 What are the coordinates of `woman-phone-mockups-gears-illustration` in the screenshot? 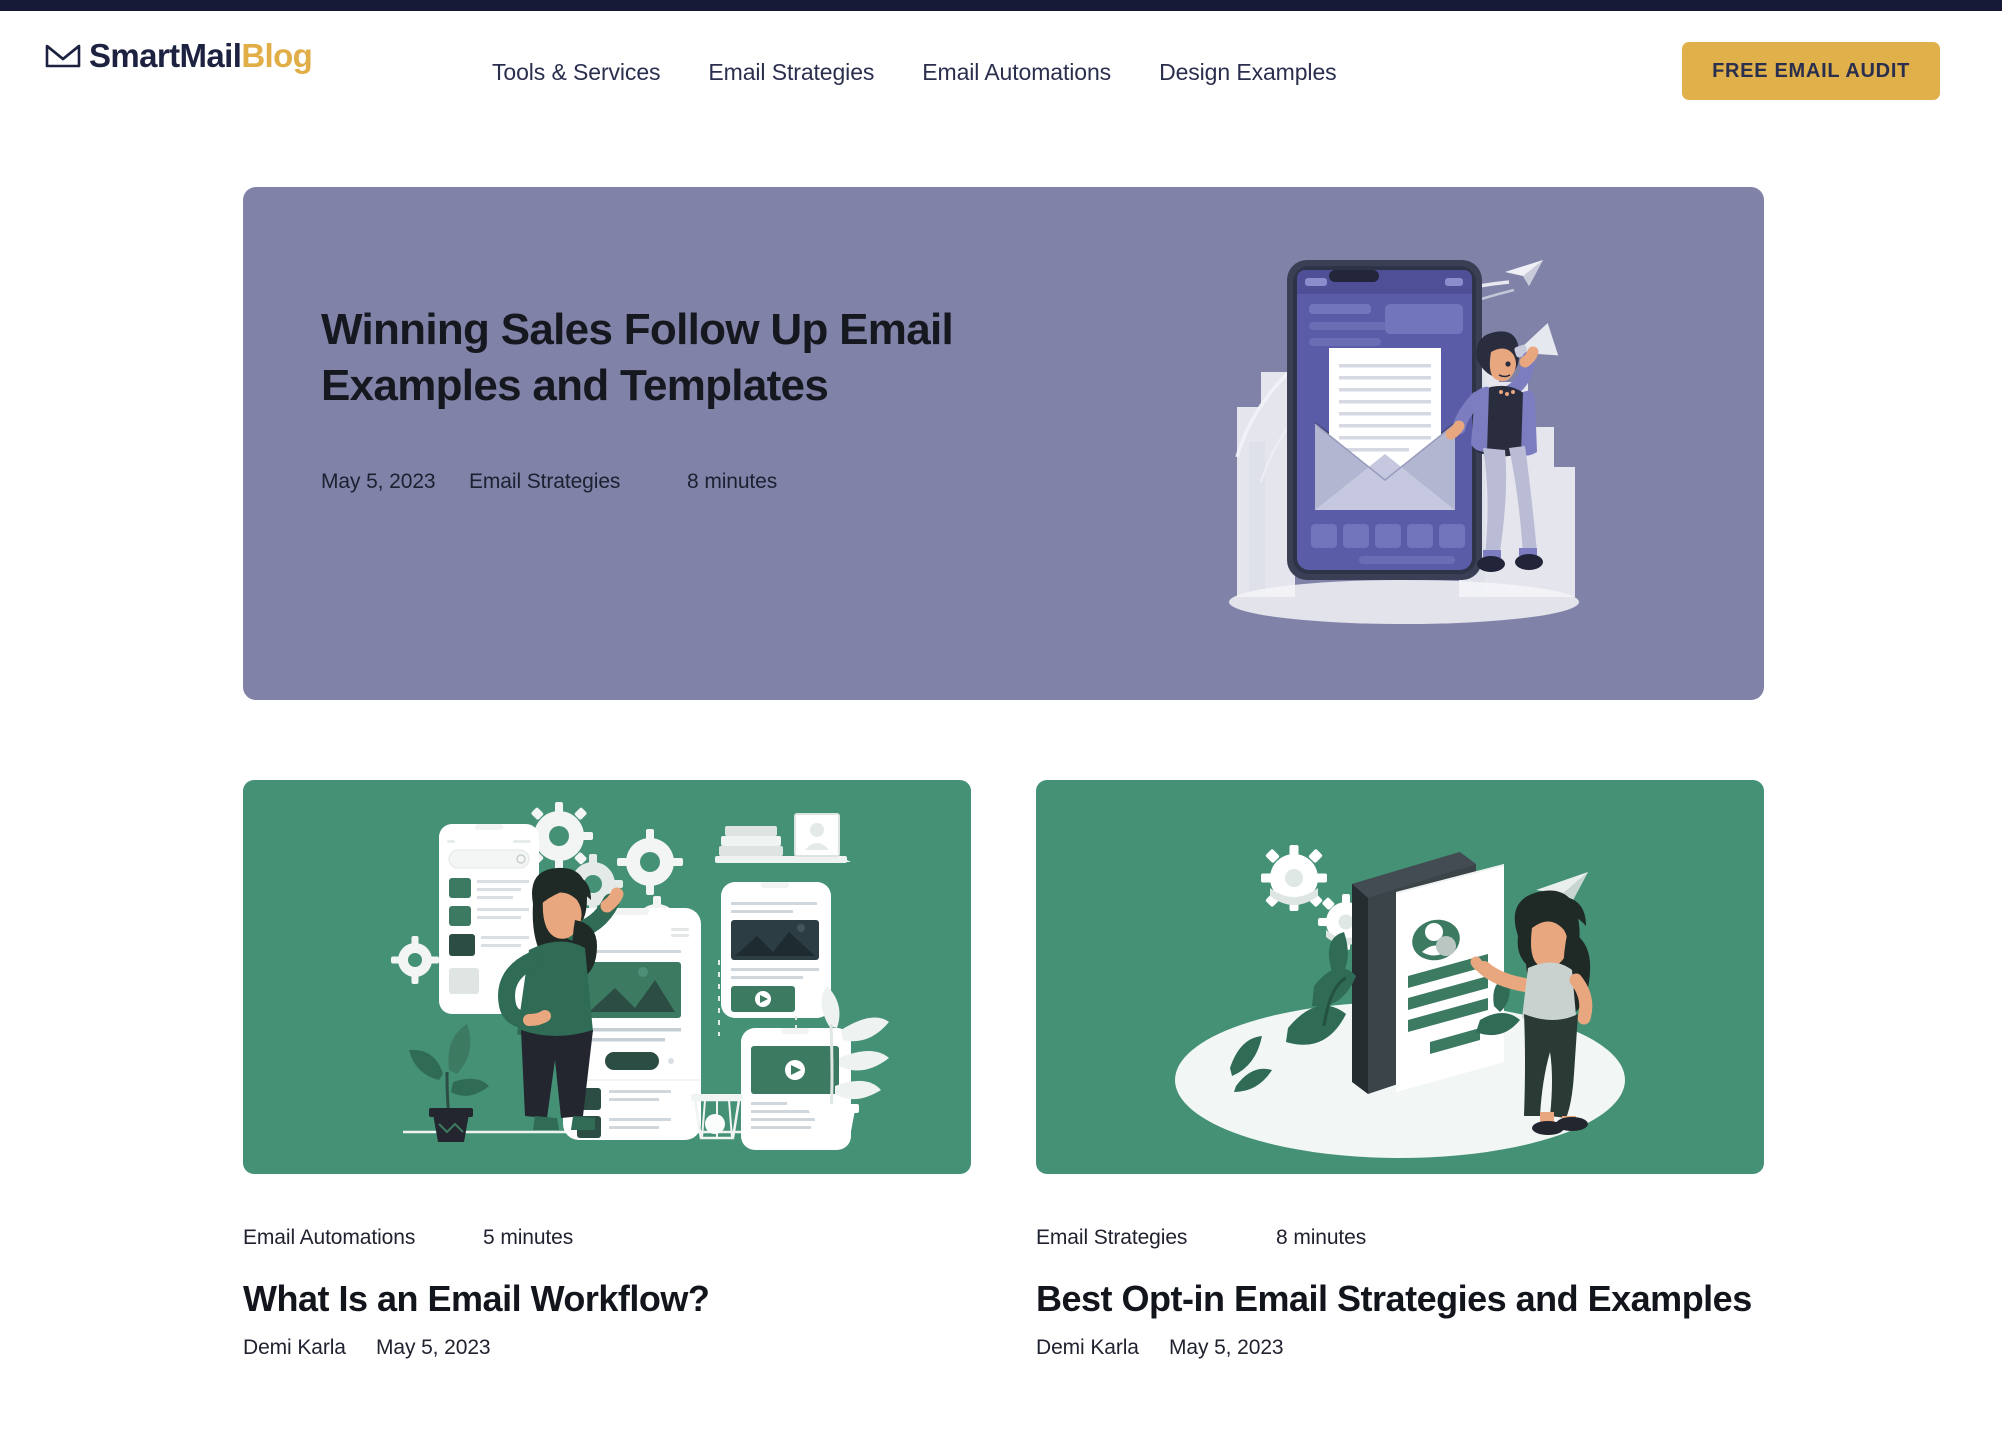 It's located at (607, 977).